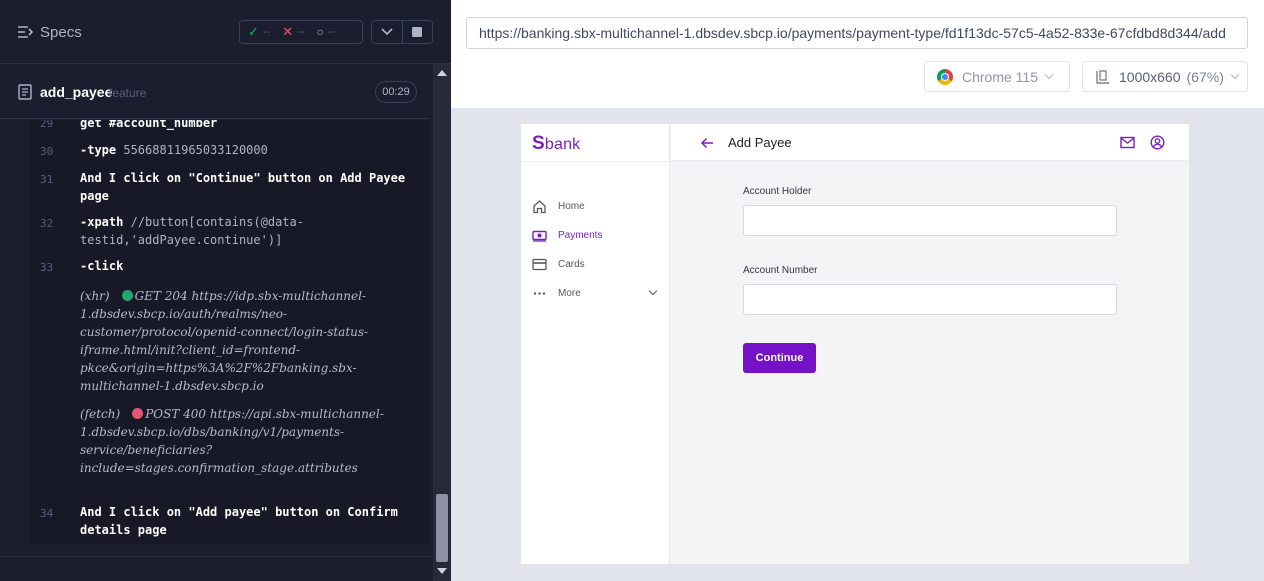  What do you see at coordinates (777, 191) in the screenshot?
I see `account-holder-label: Account Holder` at bounding box center [777, 191].